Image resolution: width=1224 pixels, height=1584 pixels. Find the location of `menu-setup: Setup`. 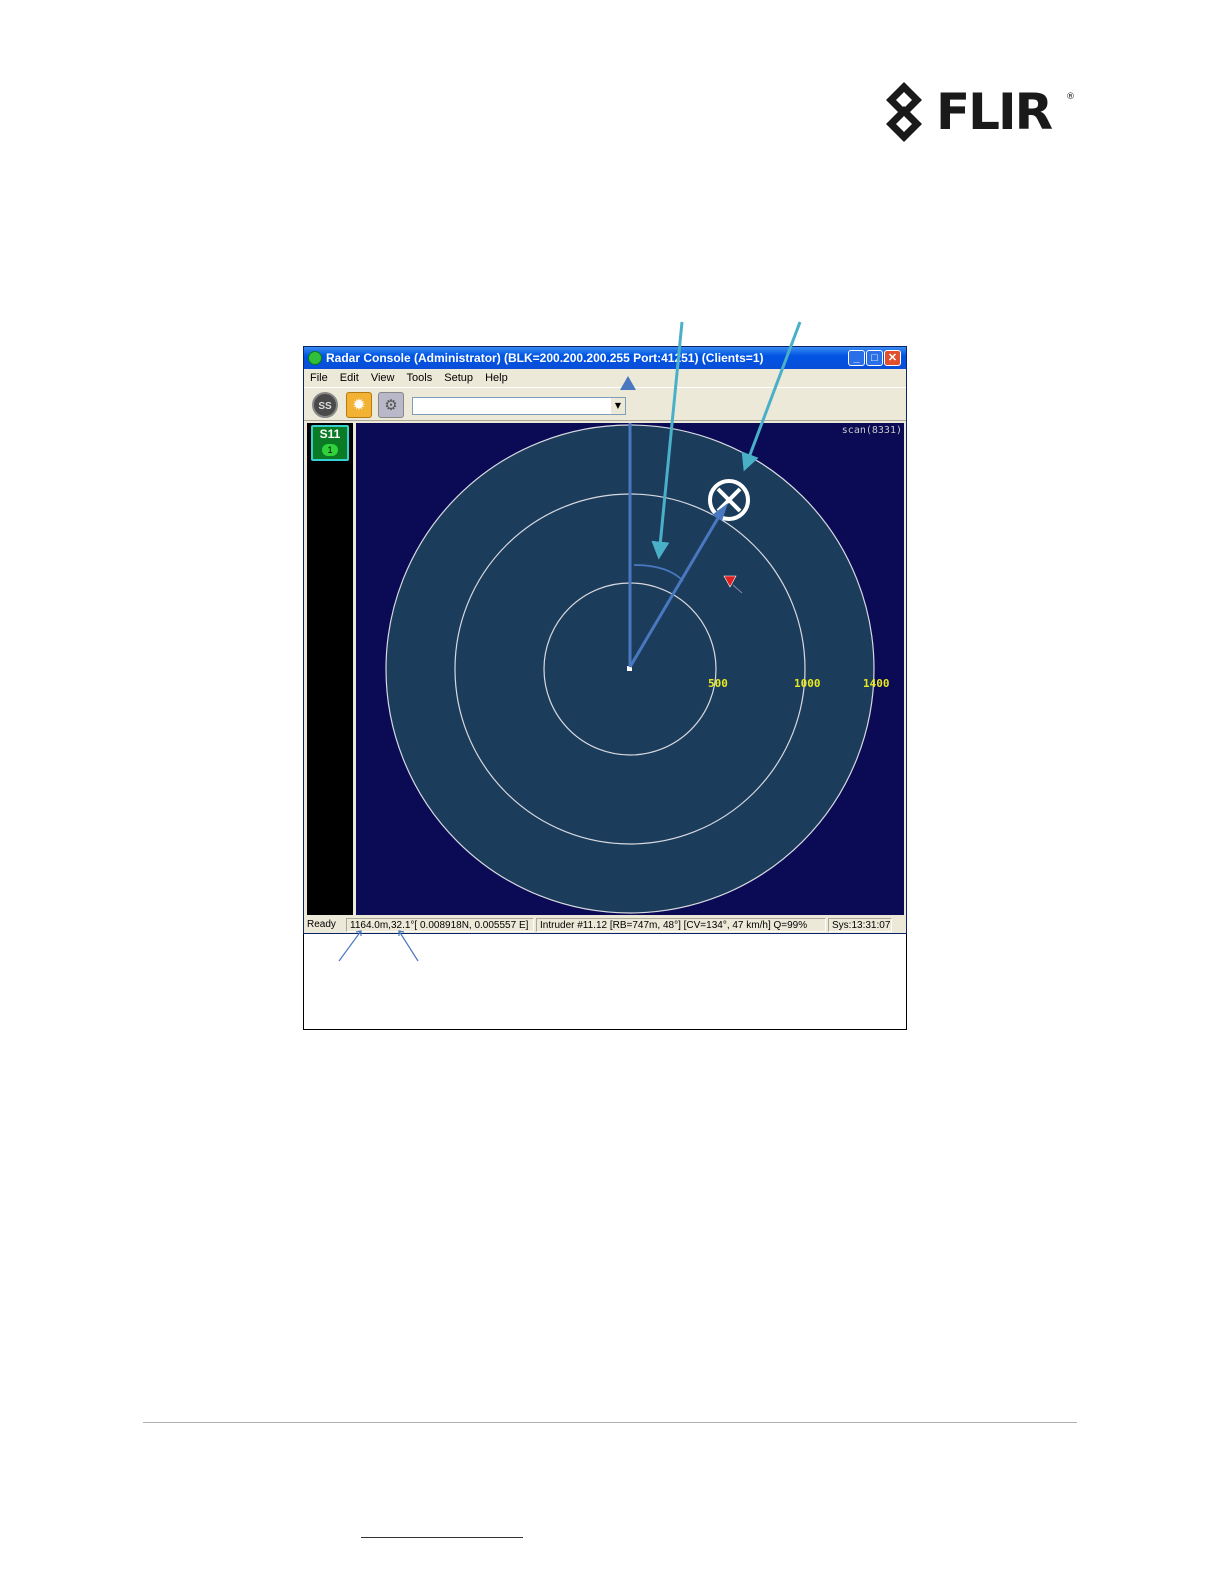

menu-setup: Setup is located at coordinates (458, 378).